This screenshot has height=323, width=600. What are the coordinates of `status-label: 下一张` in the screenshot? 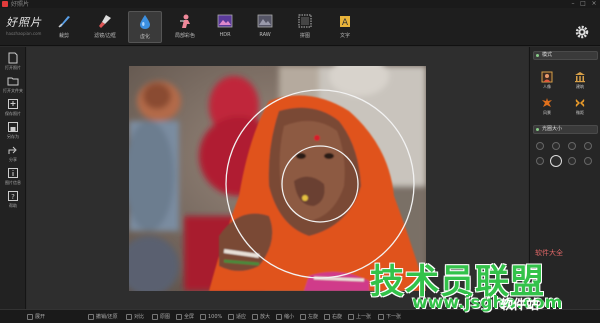 It's located at (394, 317).